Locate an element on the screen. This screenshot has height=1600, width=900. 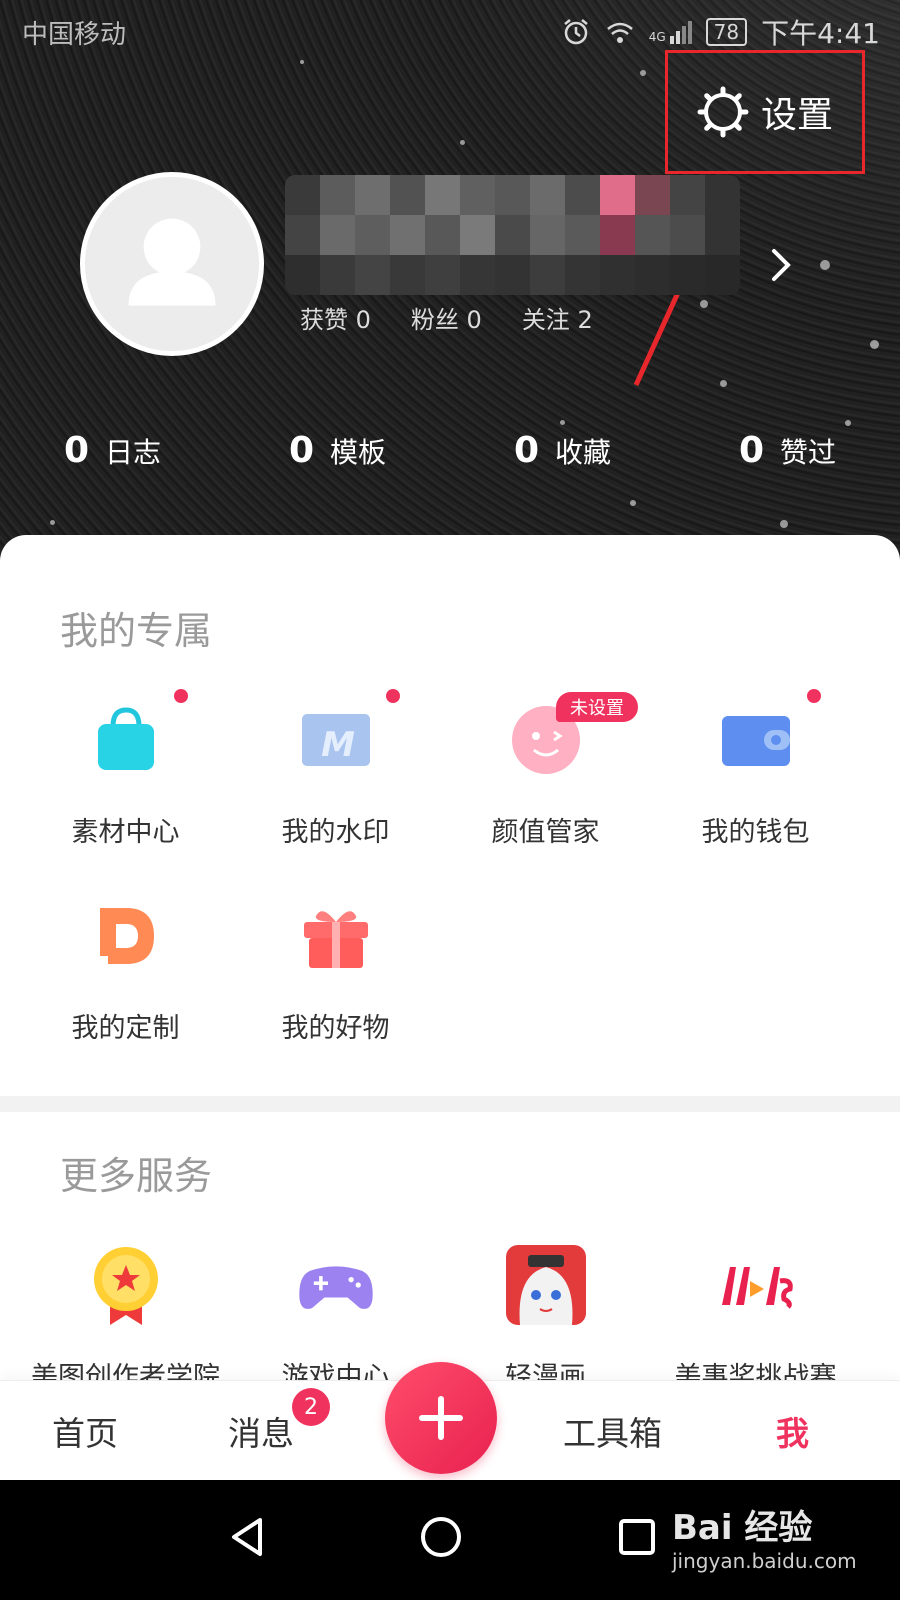
grid-item-label: 素材中心 is located at coordinates (125, 832).